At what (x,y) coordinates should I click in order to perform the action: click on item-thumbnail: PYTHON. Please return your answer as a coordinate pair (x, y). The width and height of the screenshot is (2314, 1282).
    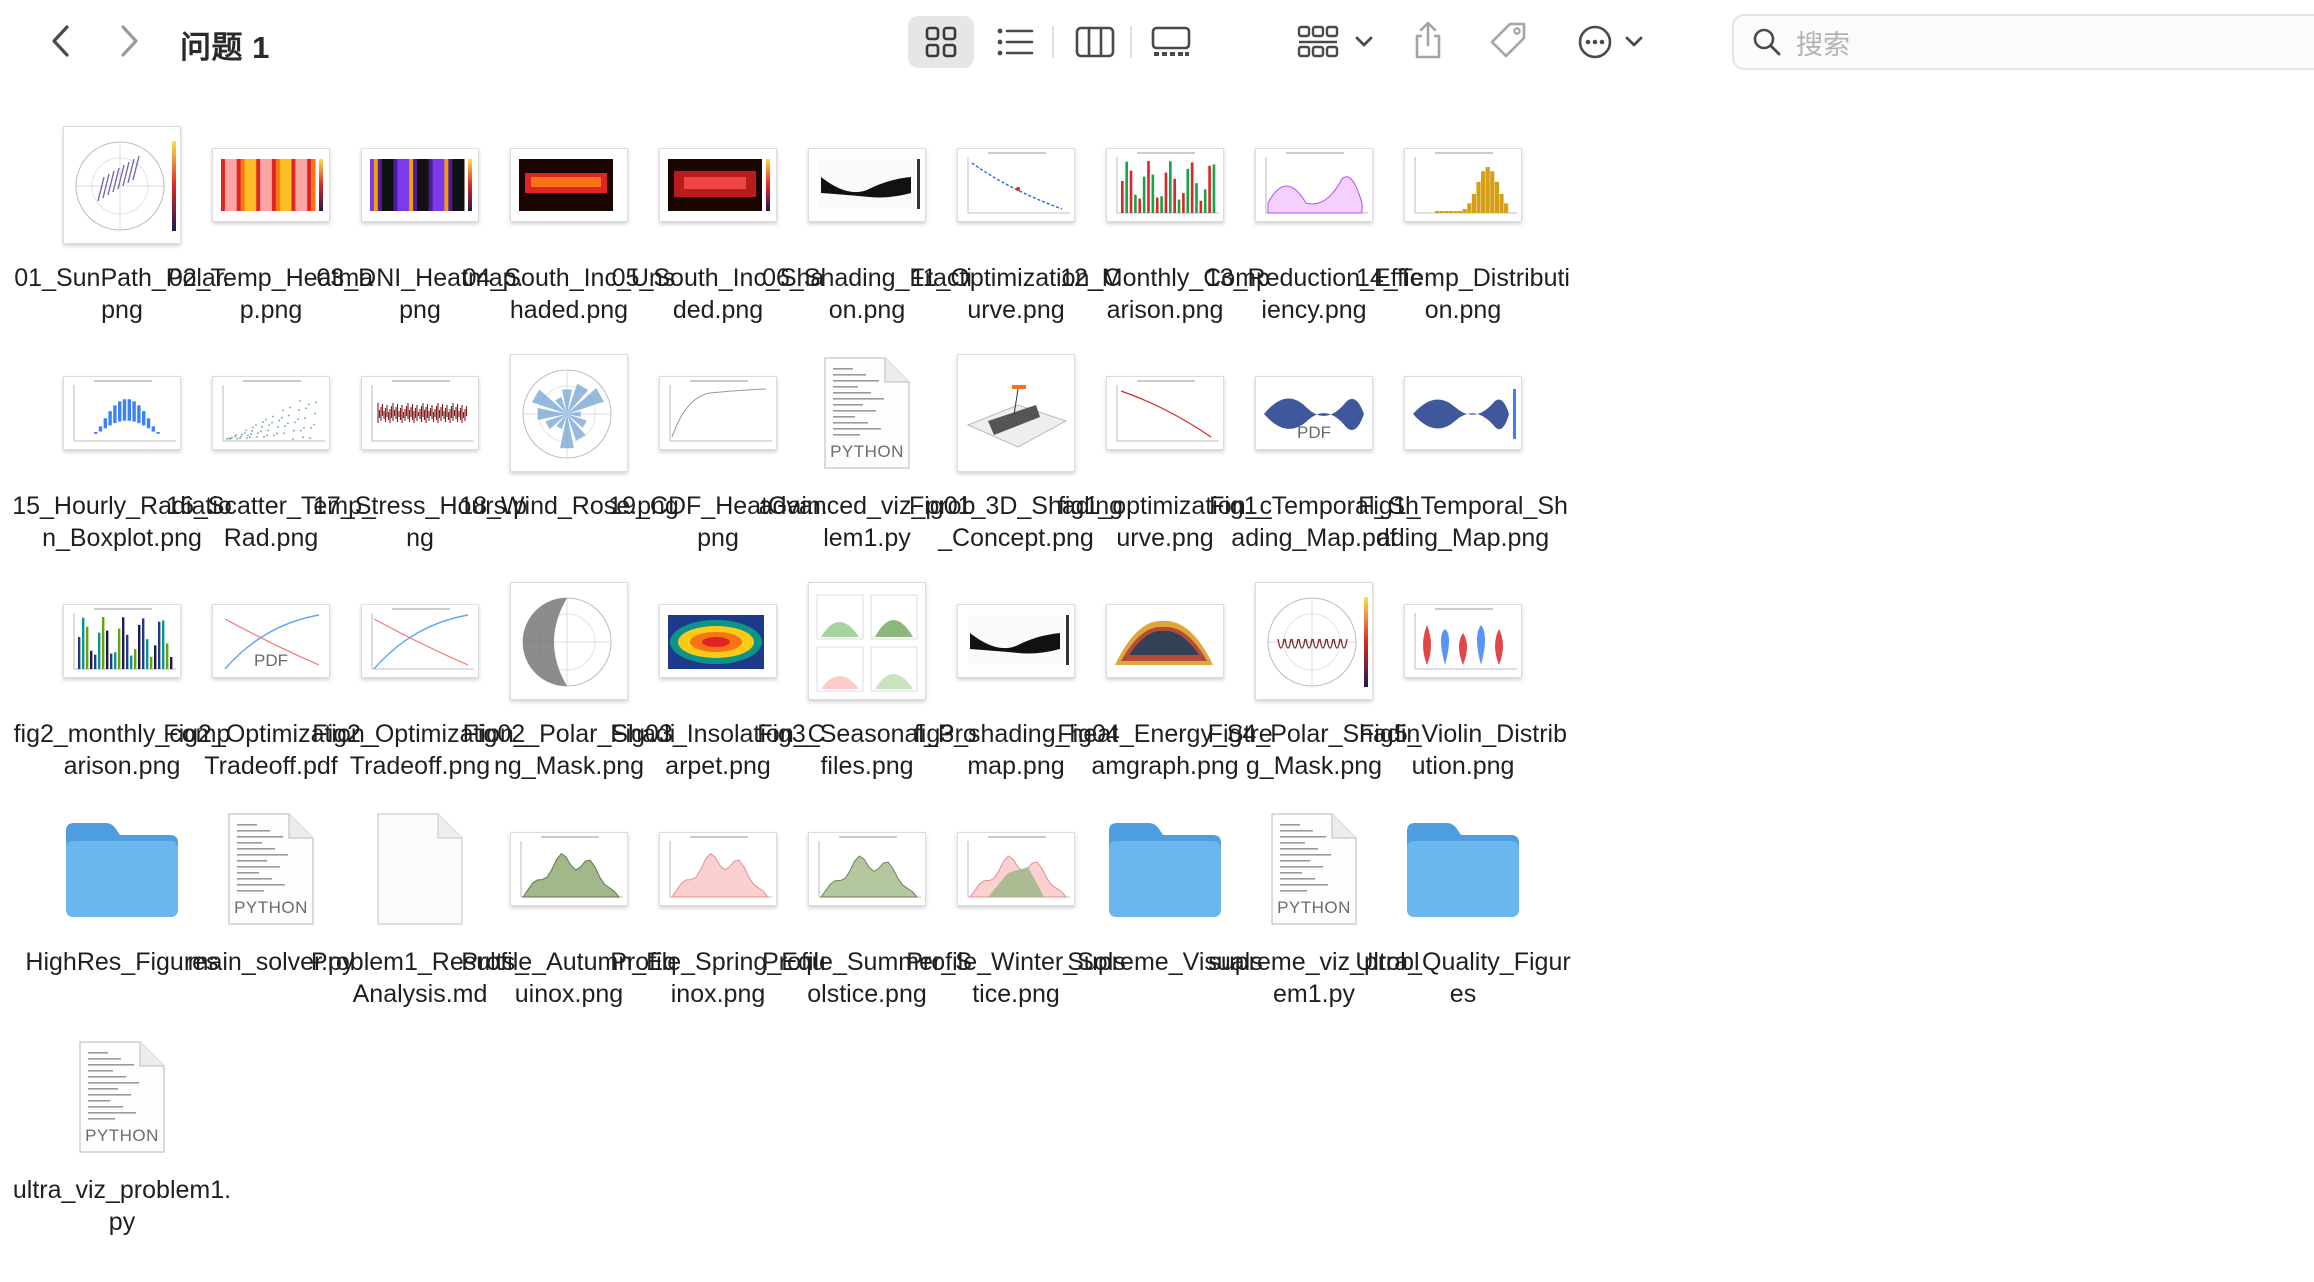
    Looking at the image, I should click on (122, 1097).